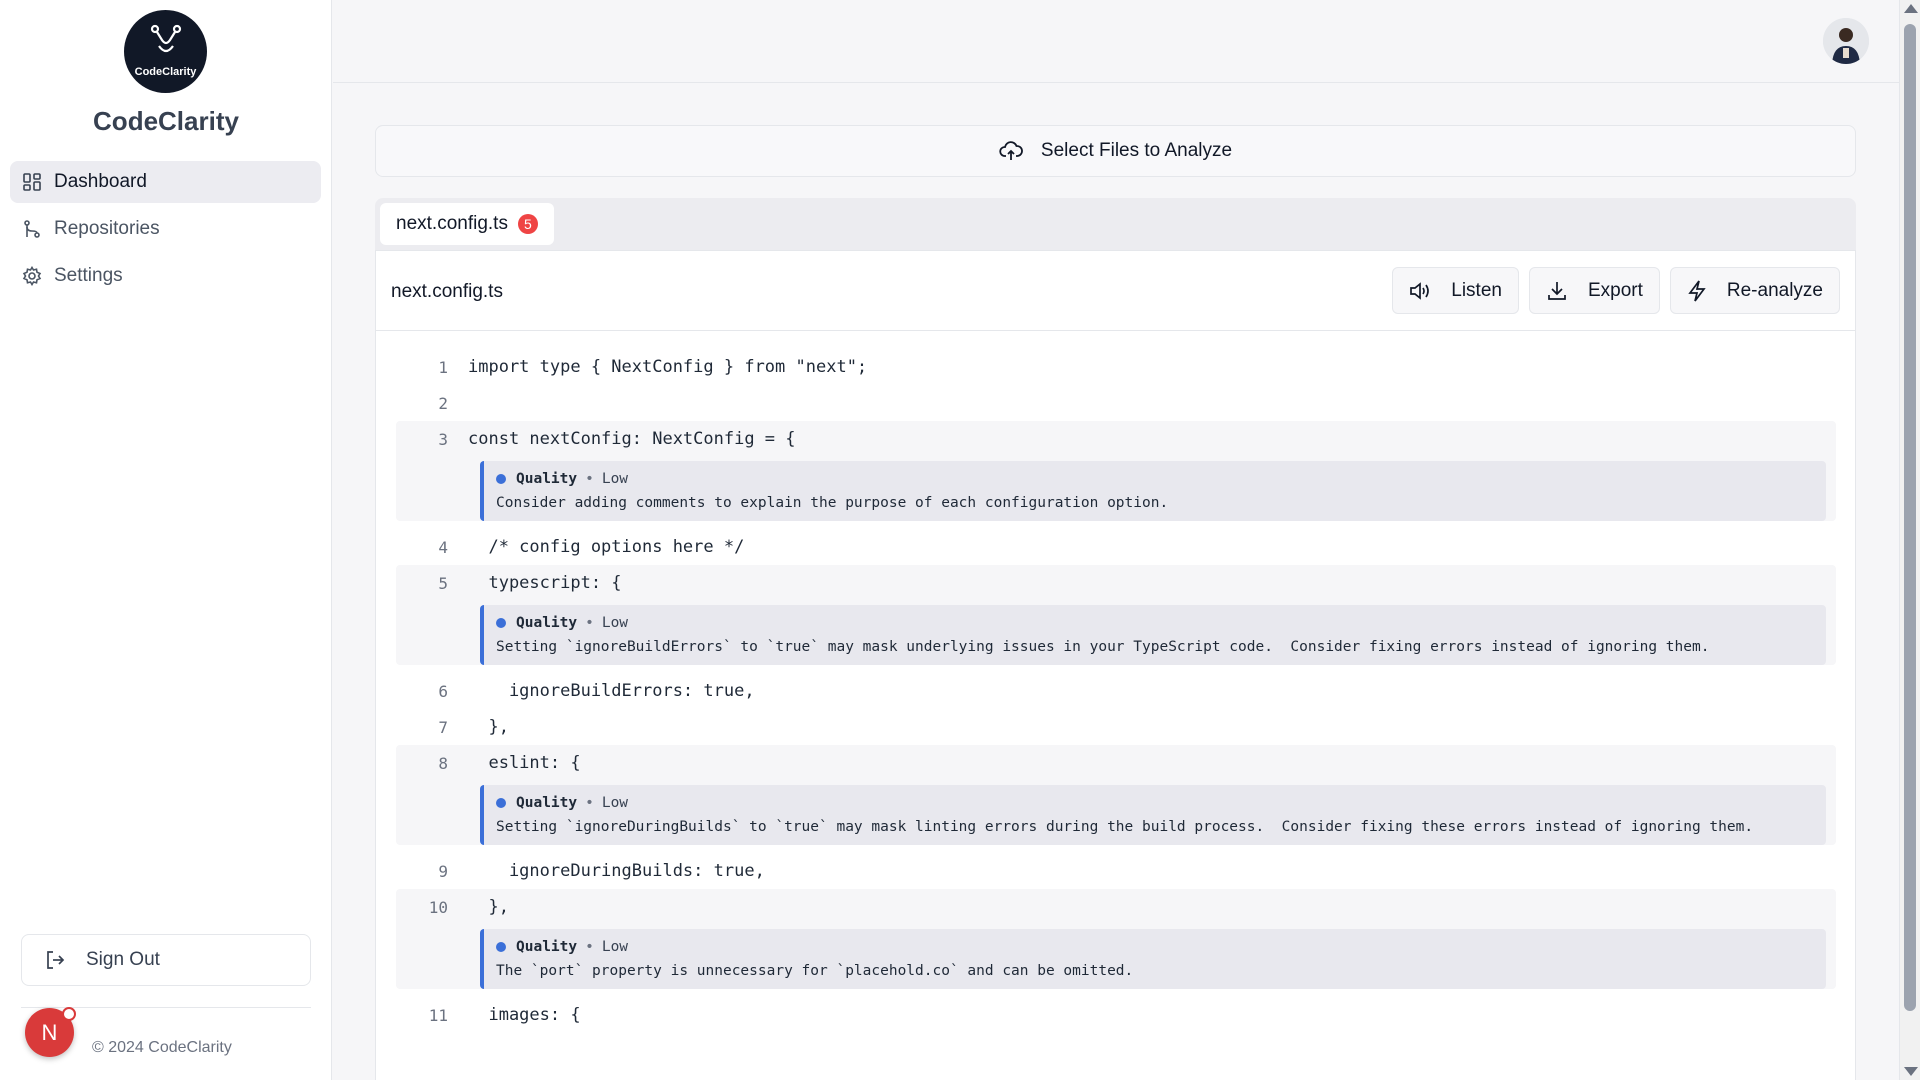 Image resolution: width=1920 pixels, height=1080 pixels. Describe the element at coordinates (545, 583) in the screenshot. I see `line-text: typescript: {` at that location.